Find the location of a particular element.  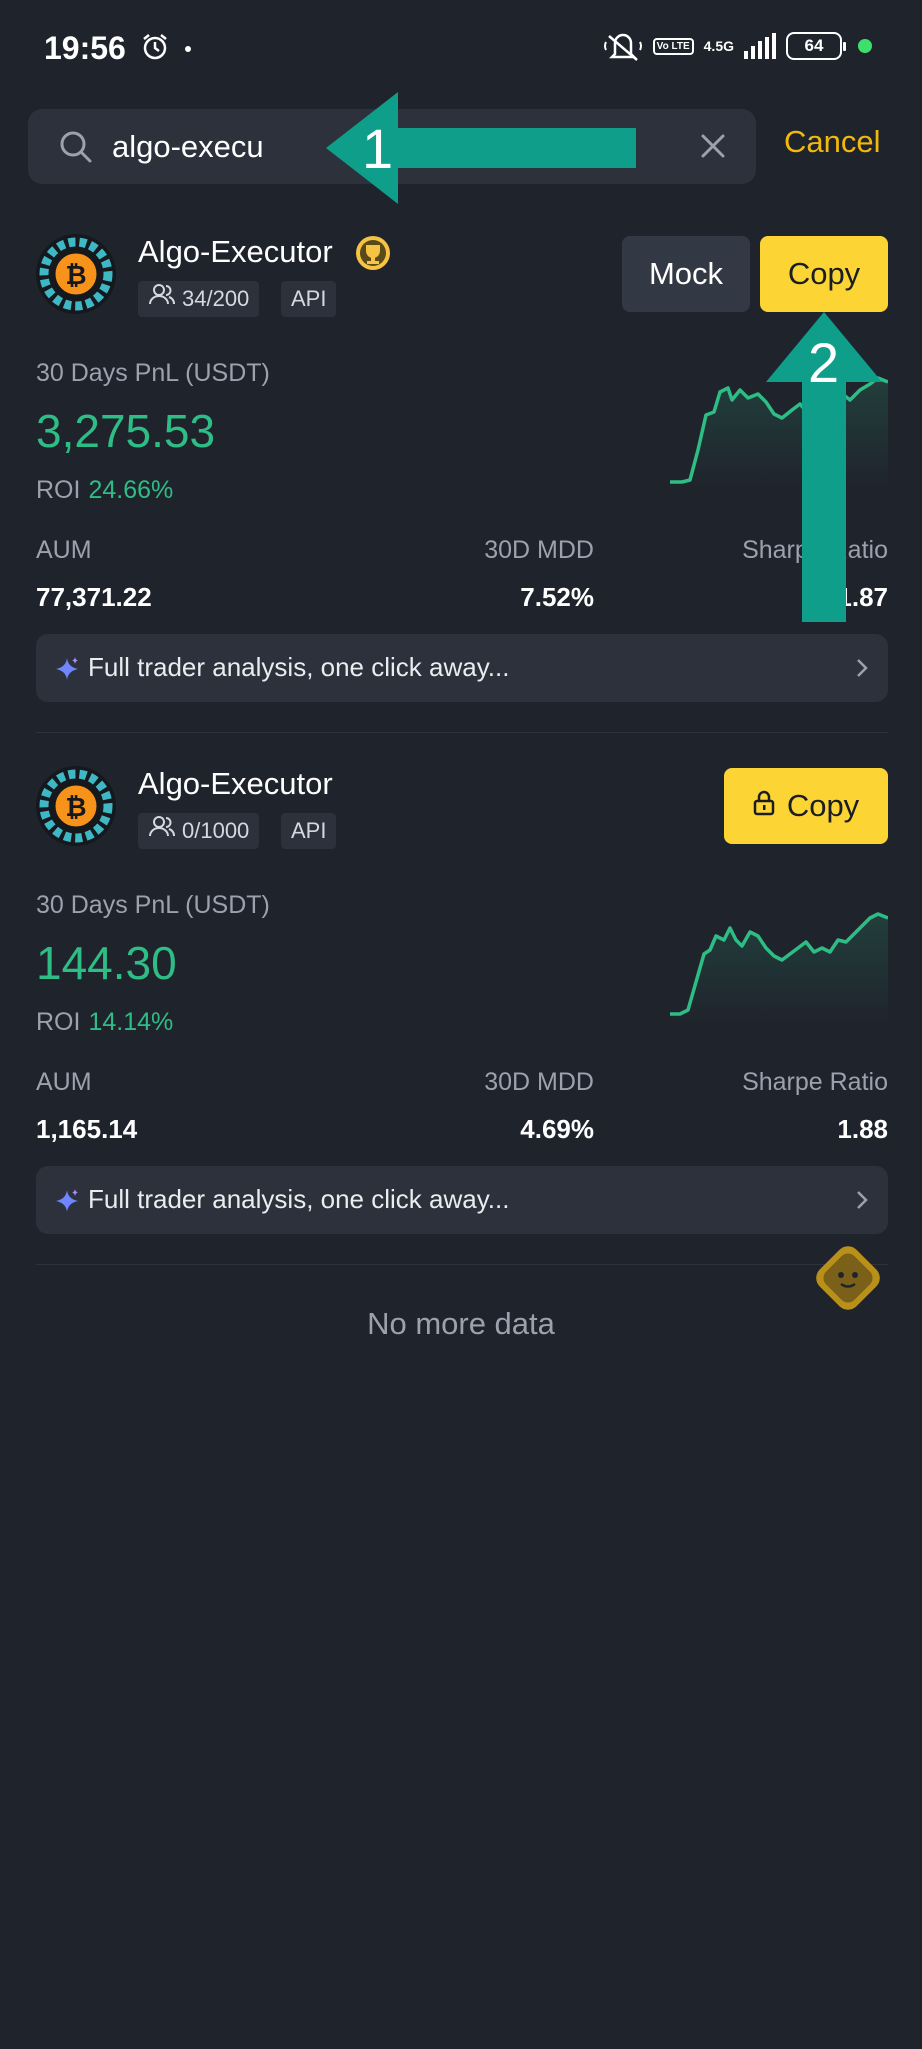

sharpe-value: 1.88 is located at coordinates (862, 1129).